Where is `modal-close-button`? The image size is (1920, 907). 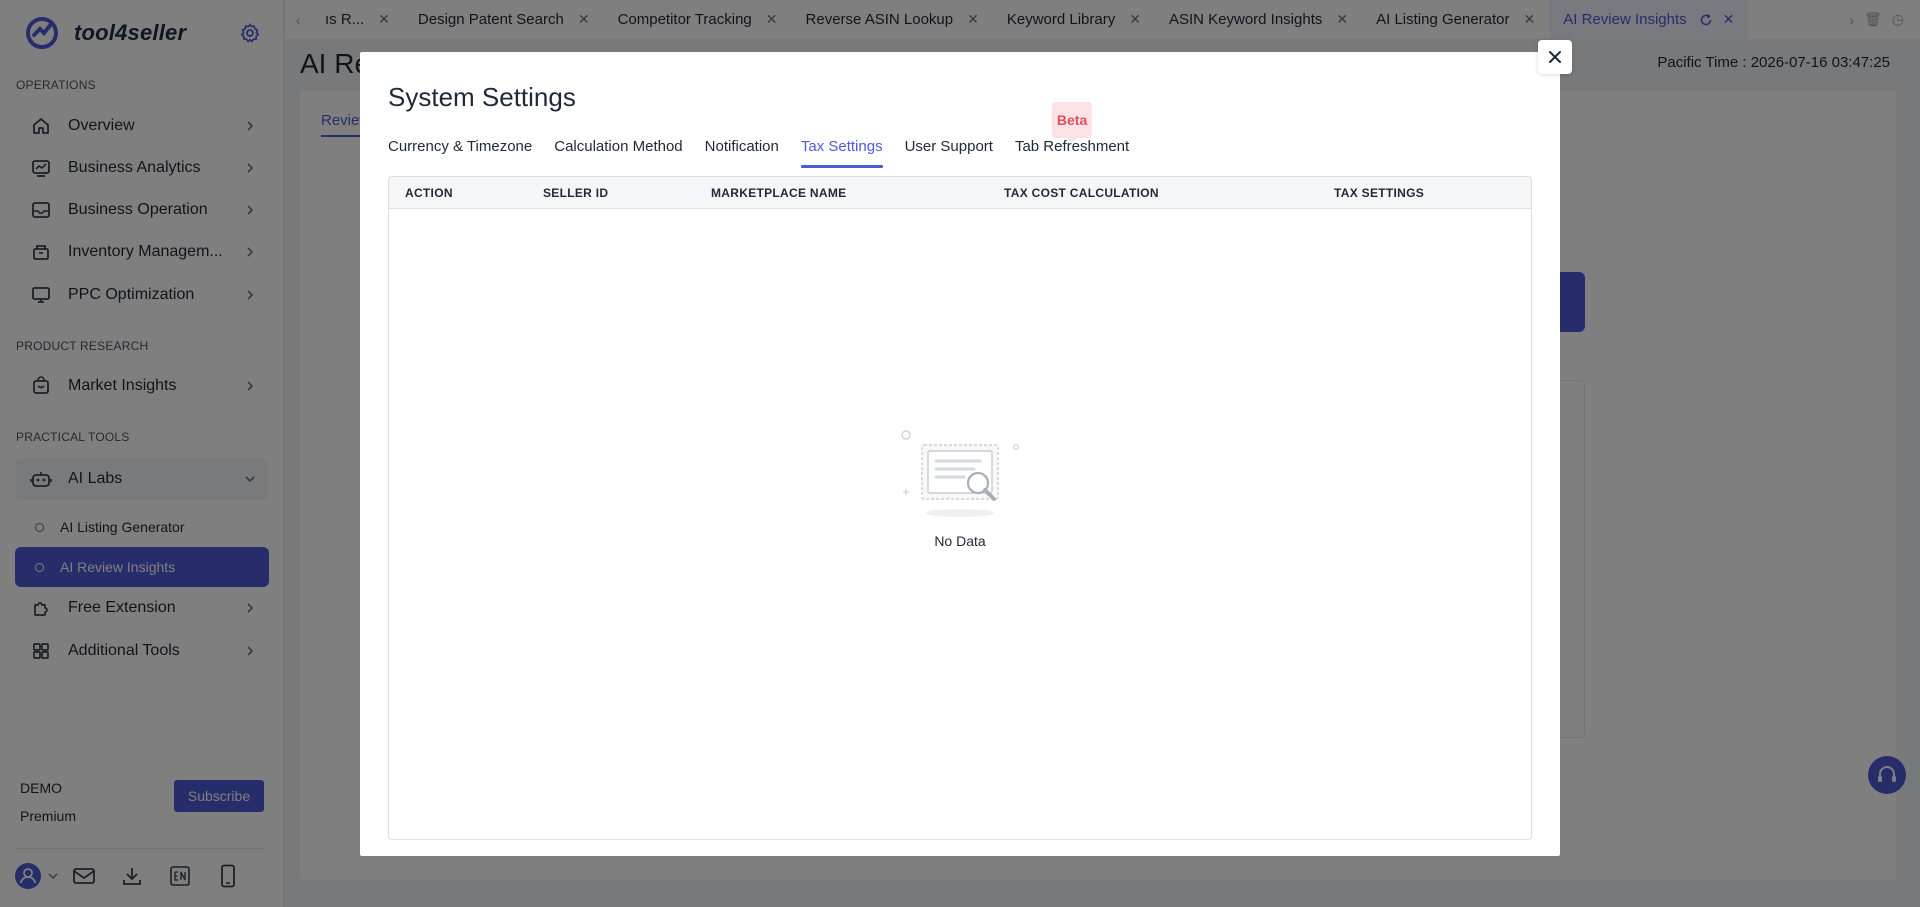 modal-close-button is located at coordinates (1555, 57).